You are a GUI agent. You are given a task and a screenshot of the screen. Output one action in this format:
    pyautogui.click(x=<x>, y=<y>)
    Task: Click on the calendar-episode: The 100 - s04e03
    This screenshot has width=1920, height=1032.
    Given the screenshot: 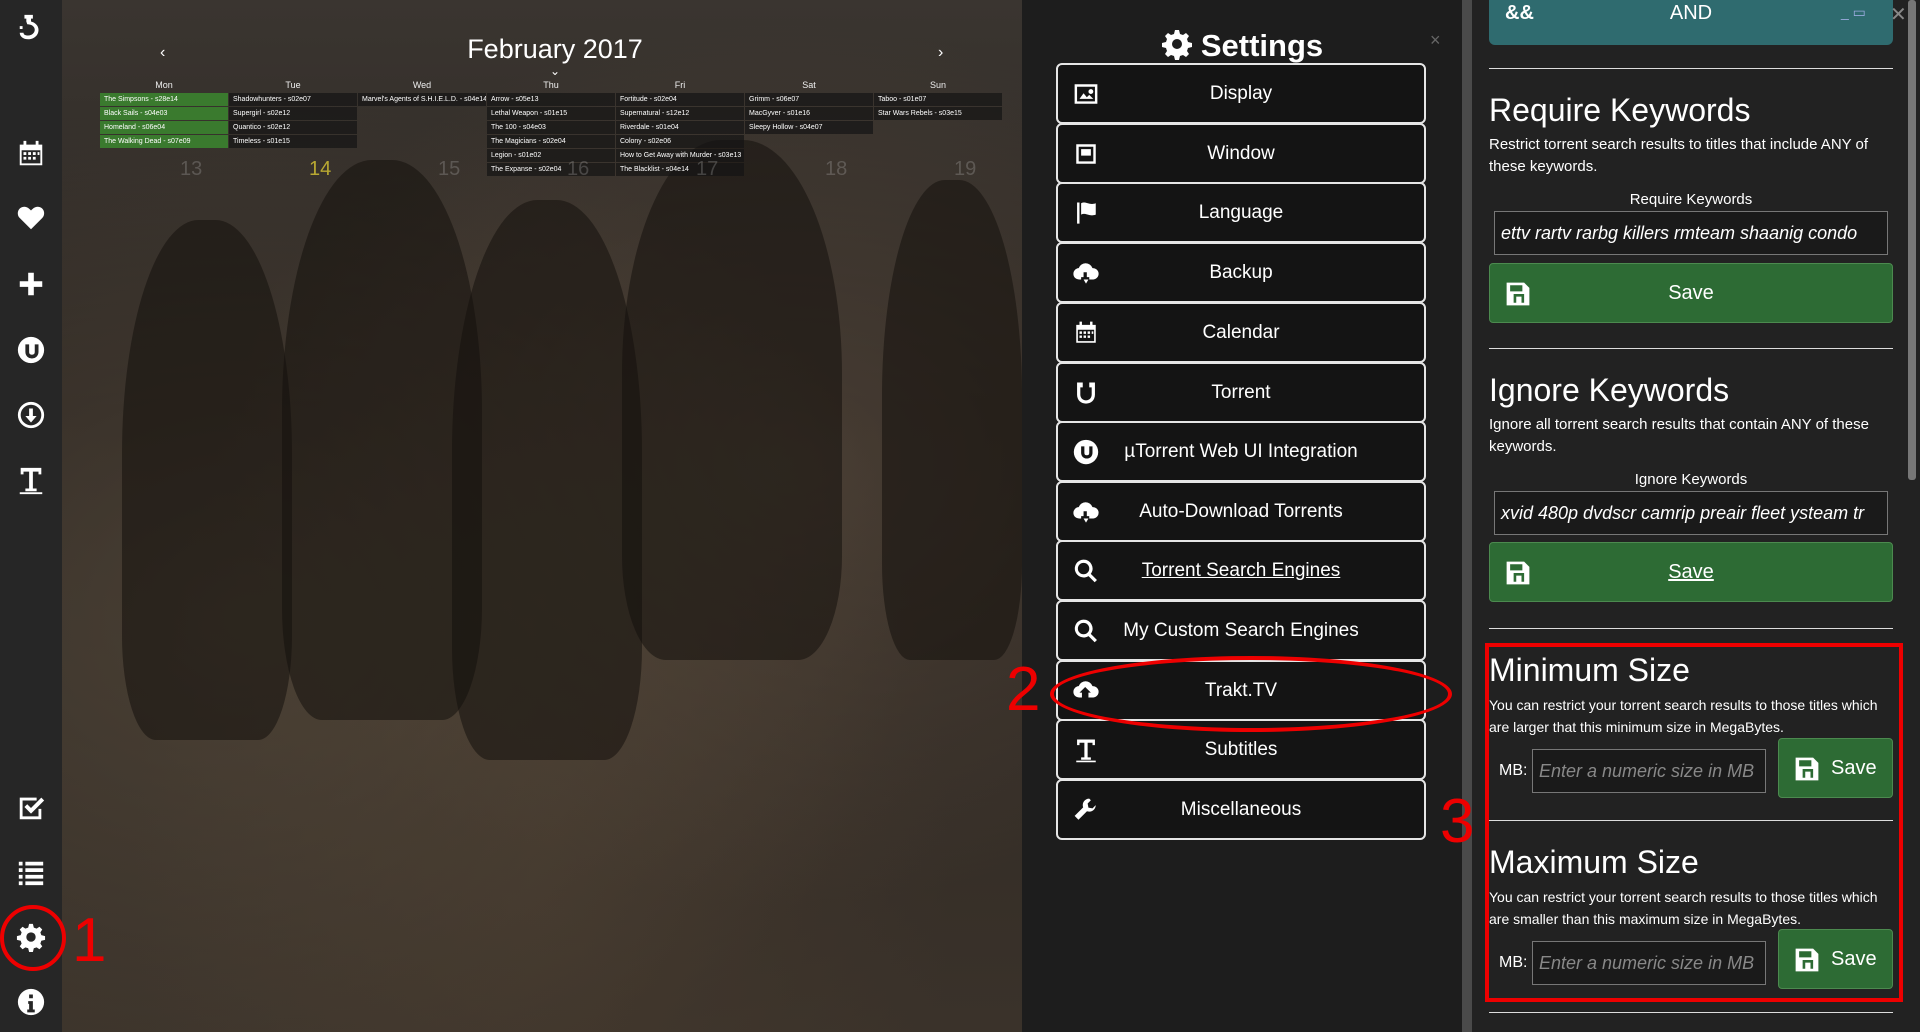 What is the action you would take?
    pyautogui.click(x=551, y=127)
    